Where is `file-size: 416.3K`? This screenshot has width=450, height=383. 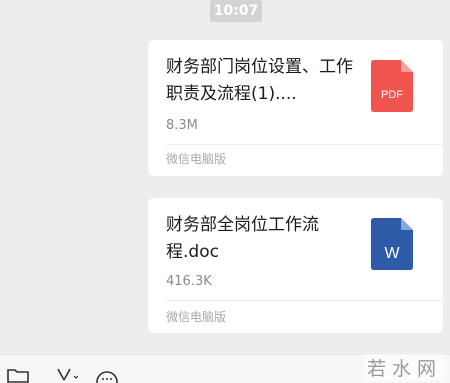
file-size: 416.3K is located at coordinates (189, 281).